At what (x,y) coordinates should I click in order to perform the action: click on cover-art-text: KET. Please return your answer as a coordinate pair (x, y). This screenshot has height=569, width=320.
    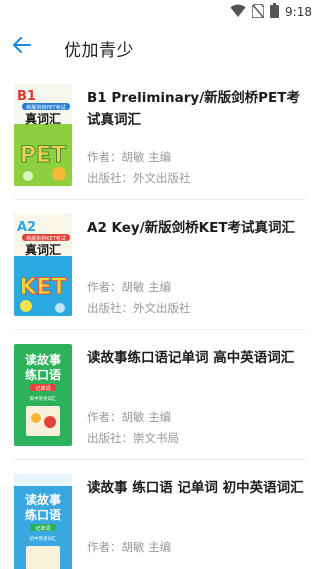
    Looking at the image, I should click on (42, 287).